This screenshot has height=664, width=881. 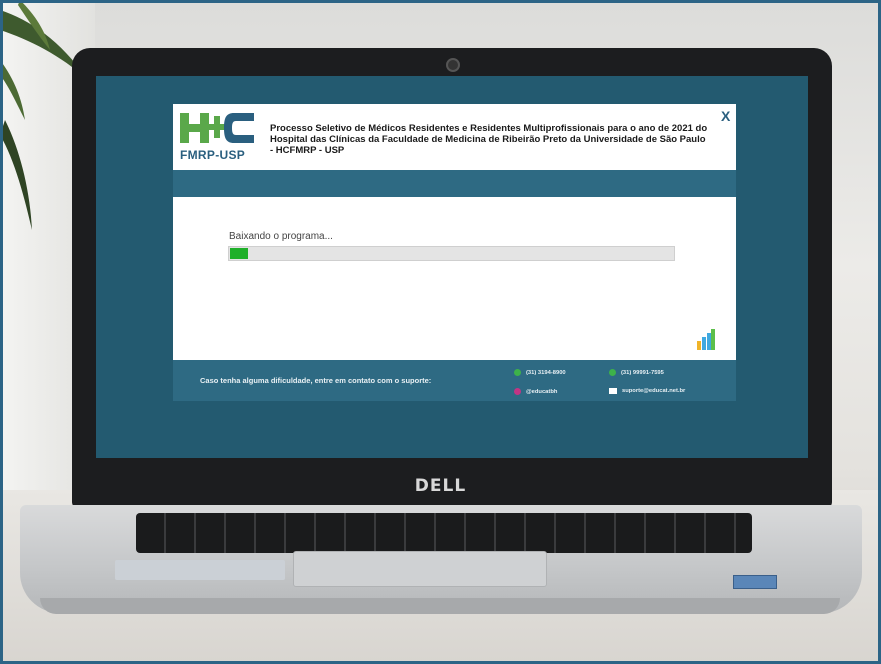 I want to click on contact-phone-2-text: (31) 99991-7595, so click(x=642, y=372).